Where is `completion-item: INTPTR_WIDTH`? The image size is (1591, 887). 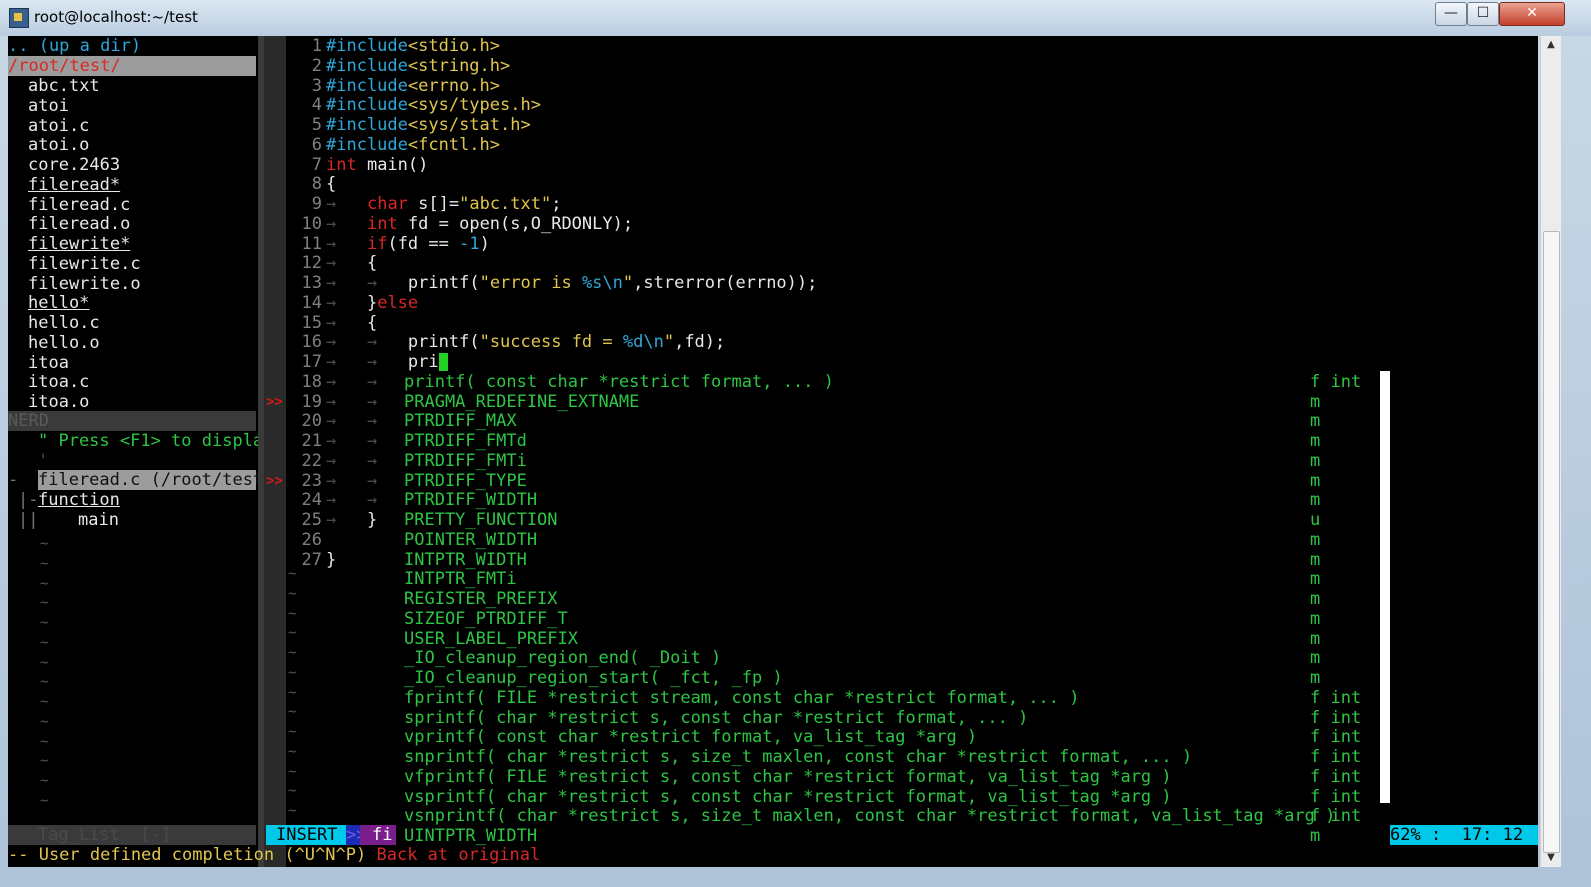 completion-item: INTPTR_WIDTH is located at coordinates (465, 560).